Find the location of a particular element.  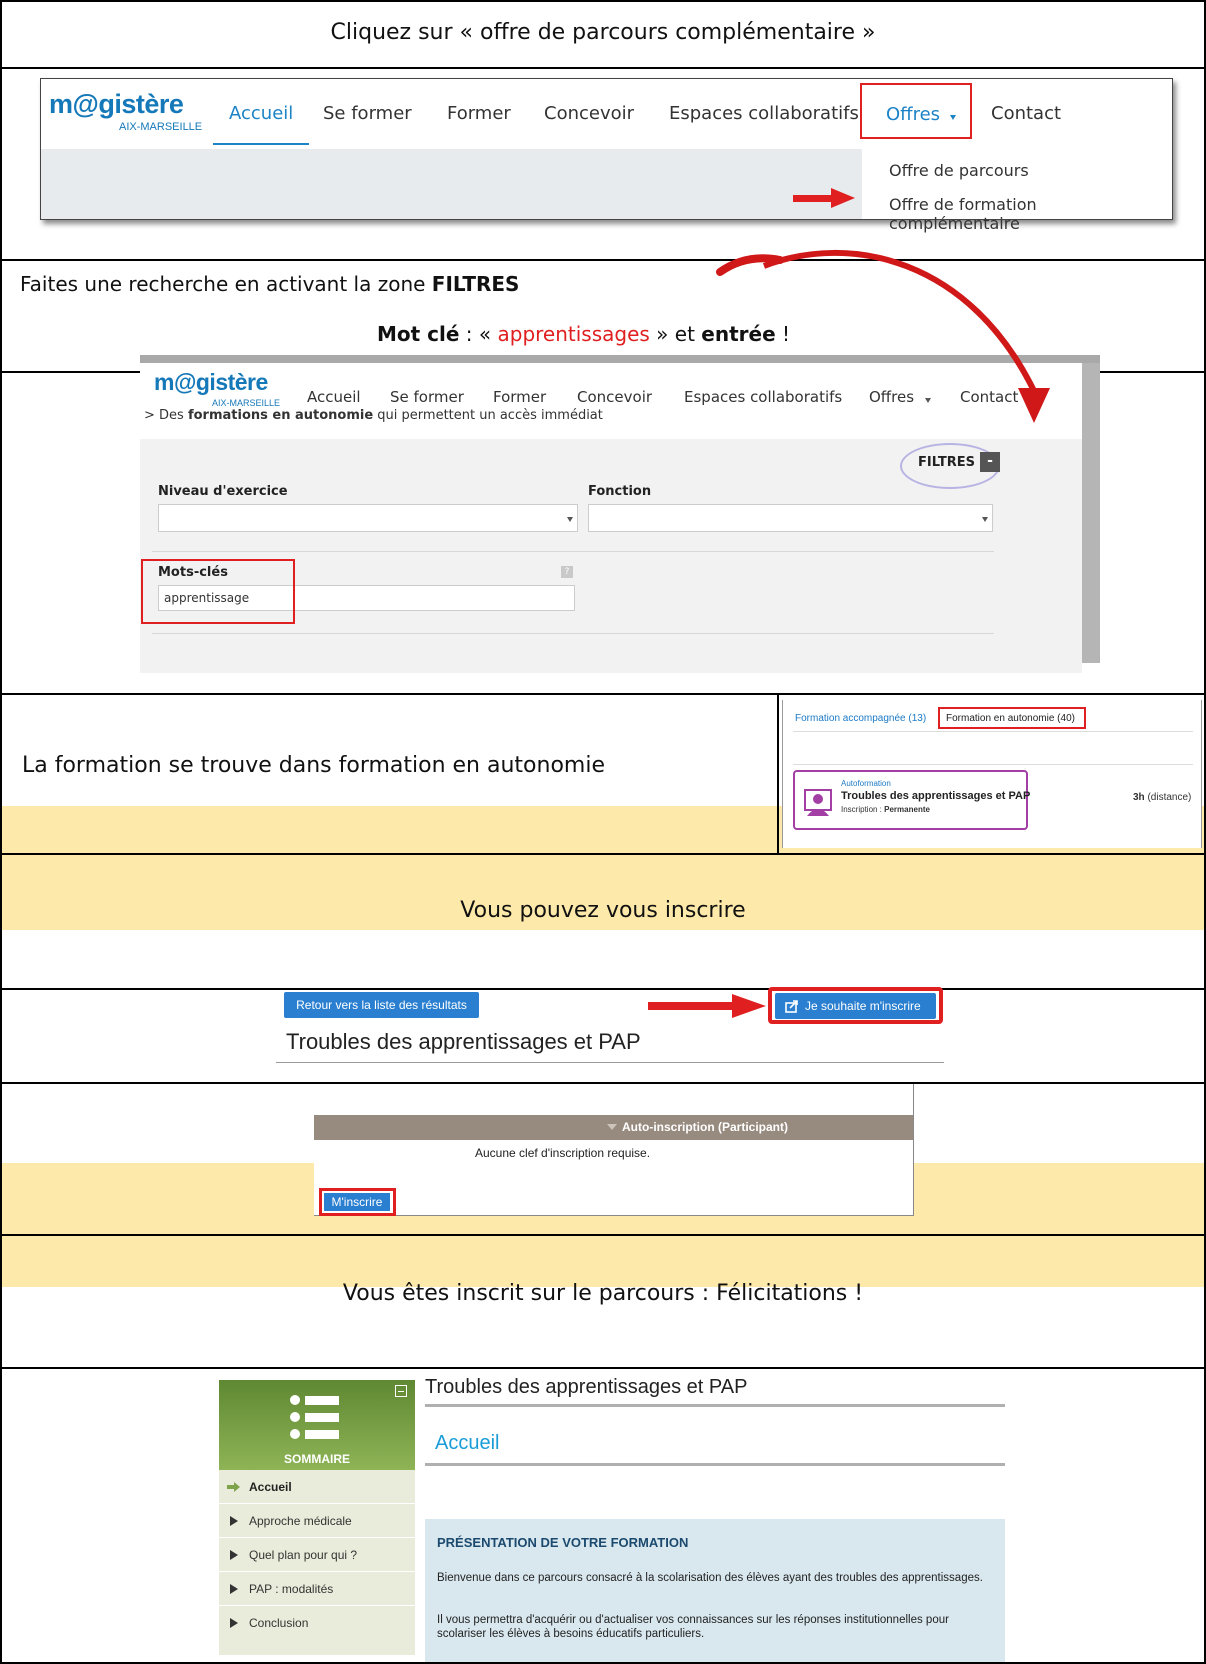

tabs-underline is located at coordinates (993, 731).